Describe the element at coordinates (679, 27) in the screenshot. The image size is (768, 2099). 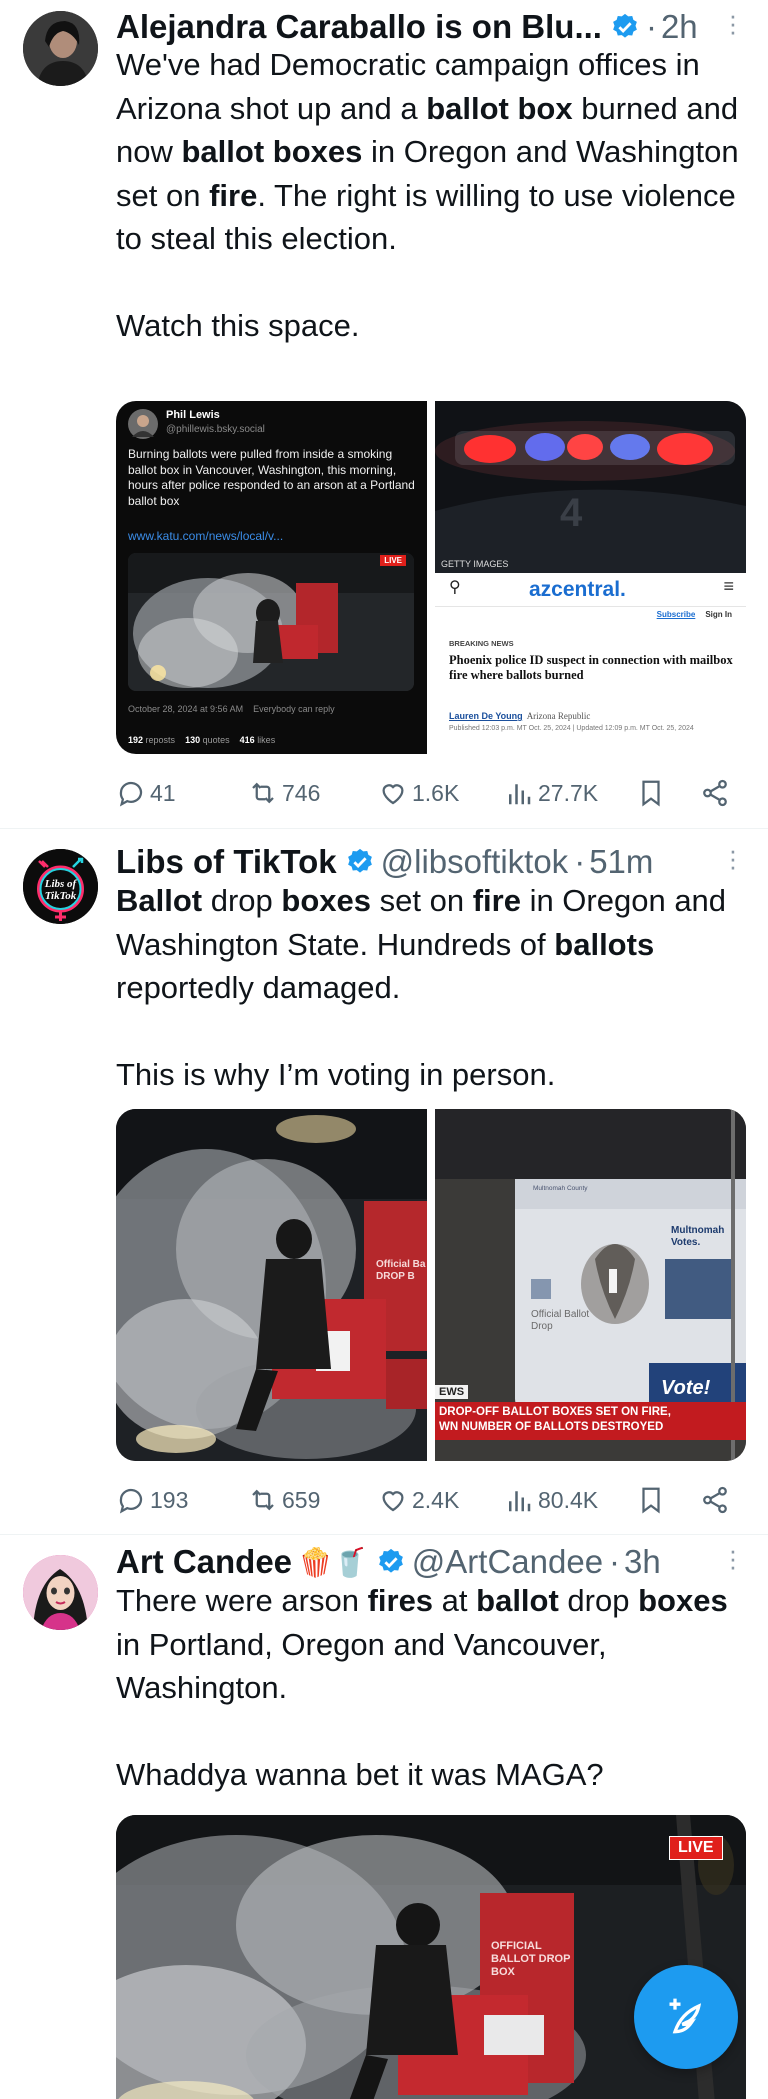
I see `timestamp: 2h` at that location.